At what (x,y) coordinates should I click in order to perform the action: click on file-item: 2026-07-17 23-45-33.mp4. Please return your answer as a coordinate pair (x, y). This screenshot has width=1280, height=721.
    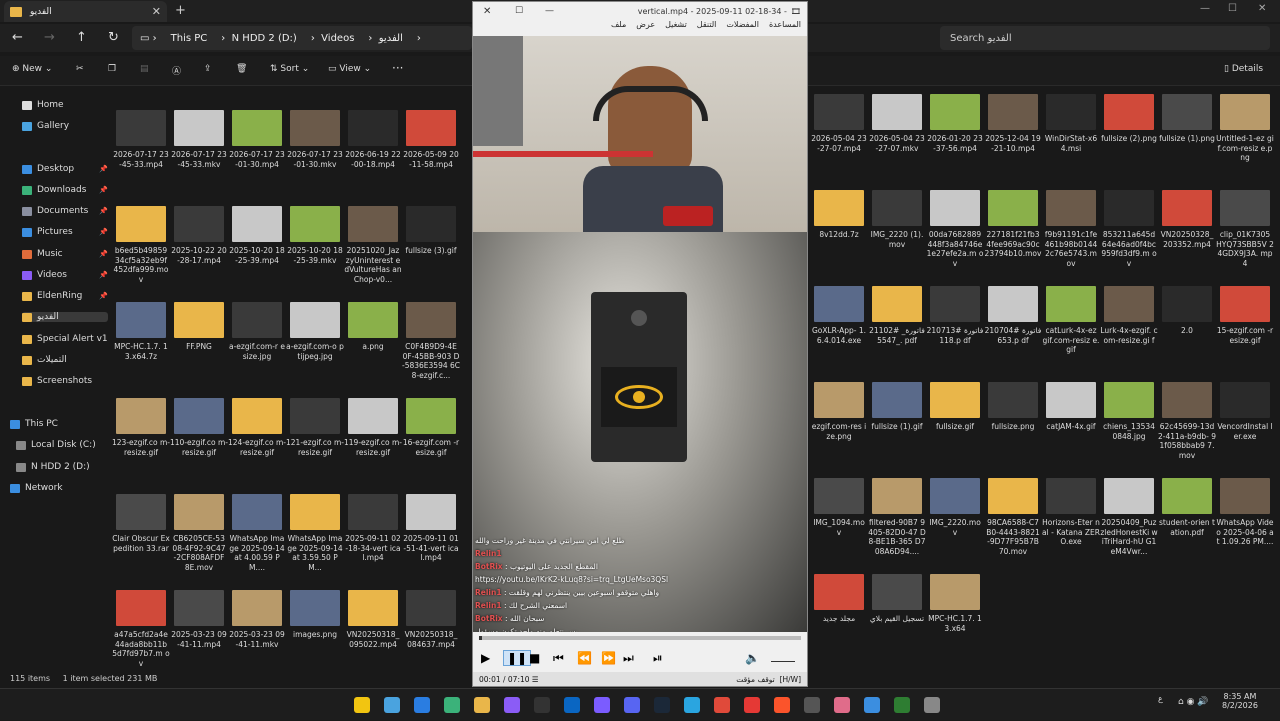
    Looking at the image, I should click on (141, 139).